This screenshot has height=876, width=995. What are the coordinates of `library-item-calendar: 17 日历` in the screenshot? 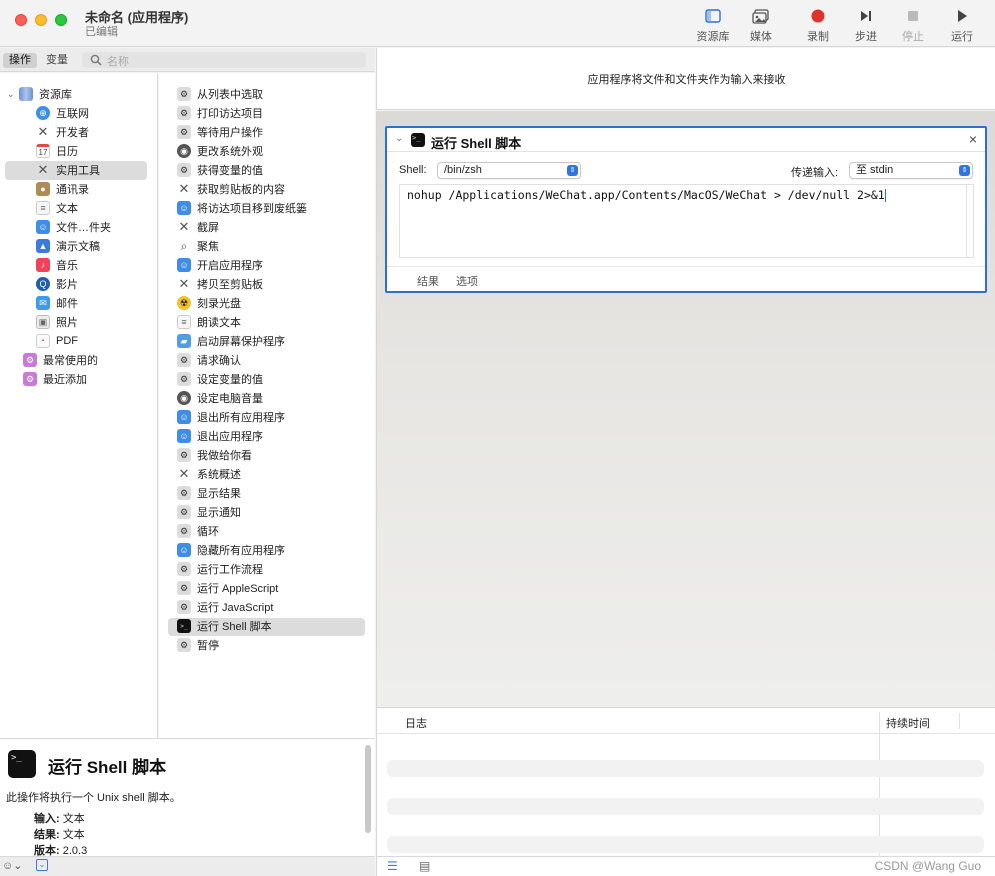 It's located at (57, 151).